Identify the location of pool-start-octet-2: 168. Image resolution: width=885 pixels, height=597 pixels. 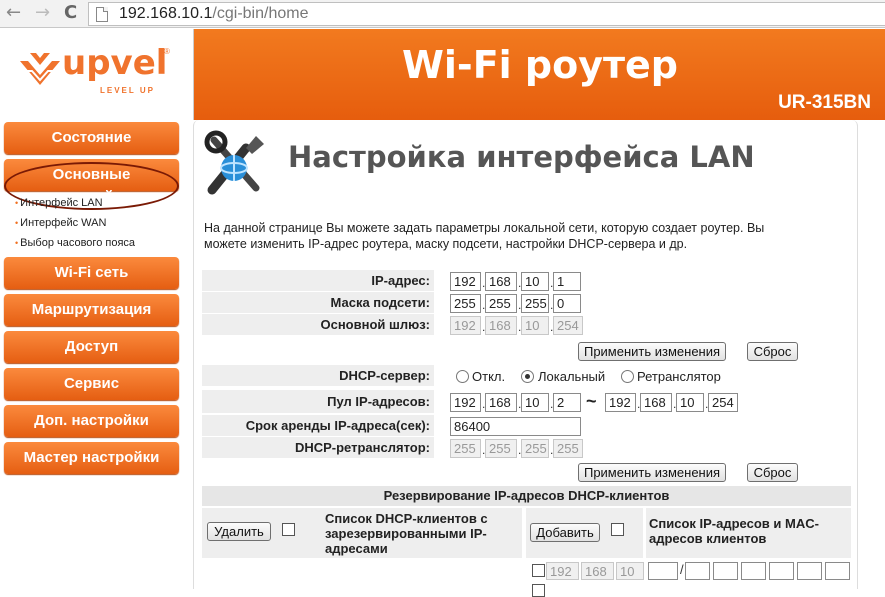
(501, 402).